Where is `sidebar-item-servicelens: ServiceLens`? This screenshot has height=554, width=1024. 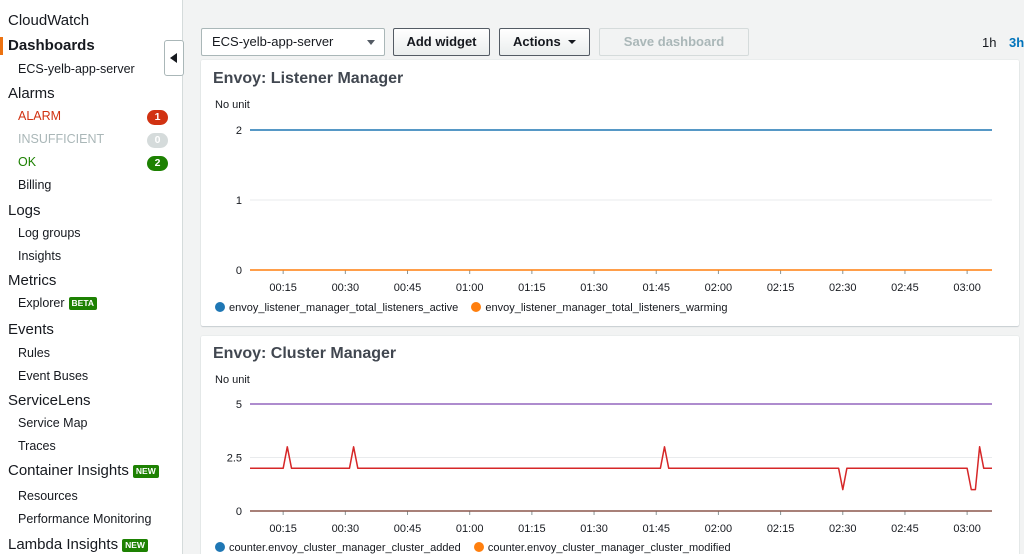 sidebar-item-servicelens: ServiceLens is located at coordinates (49, 400).